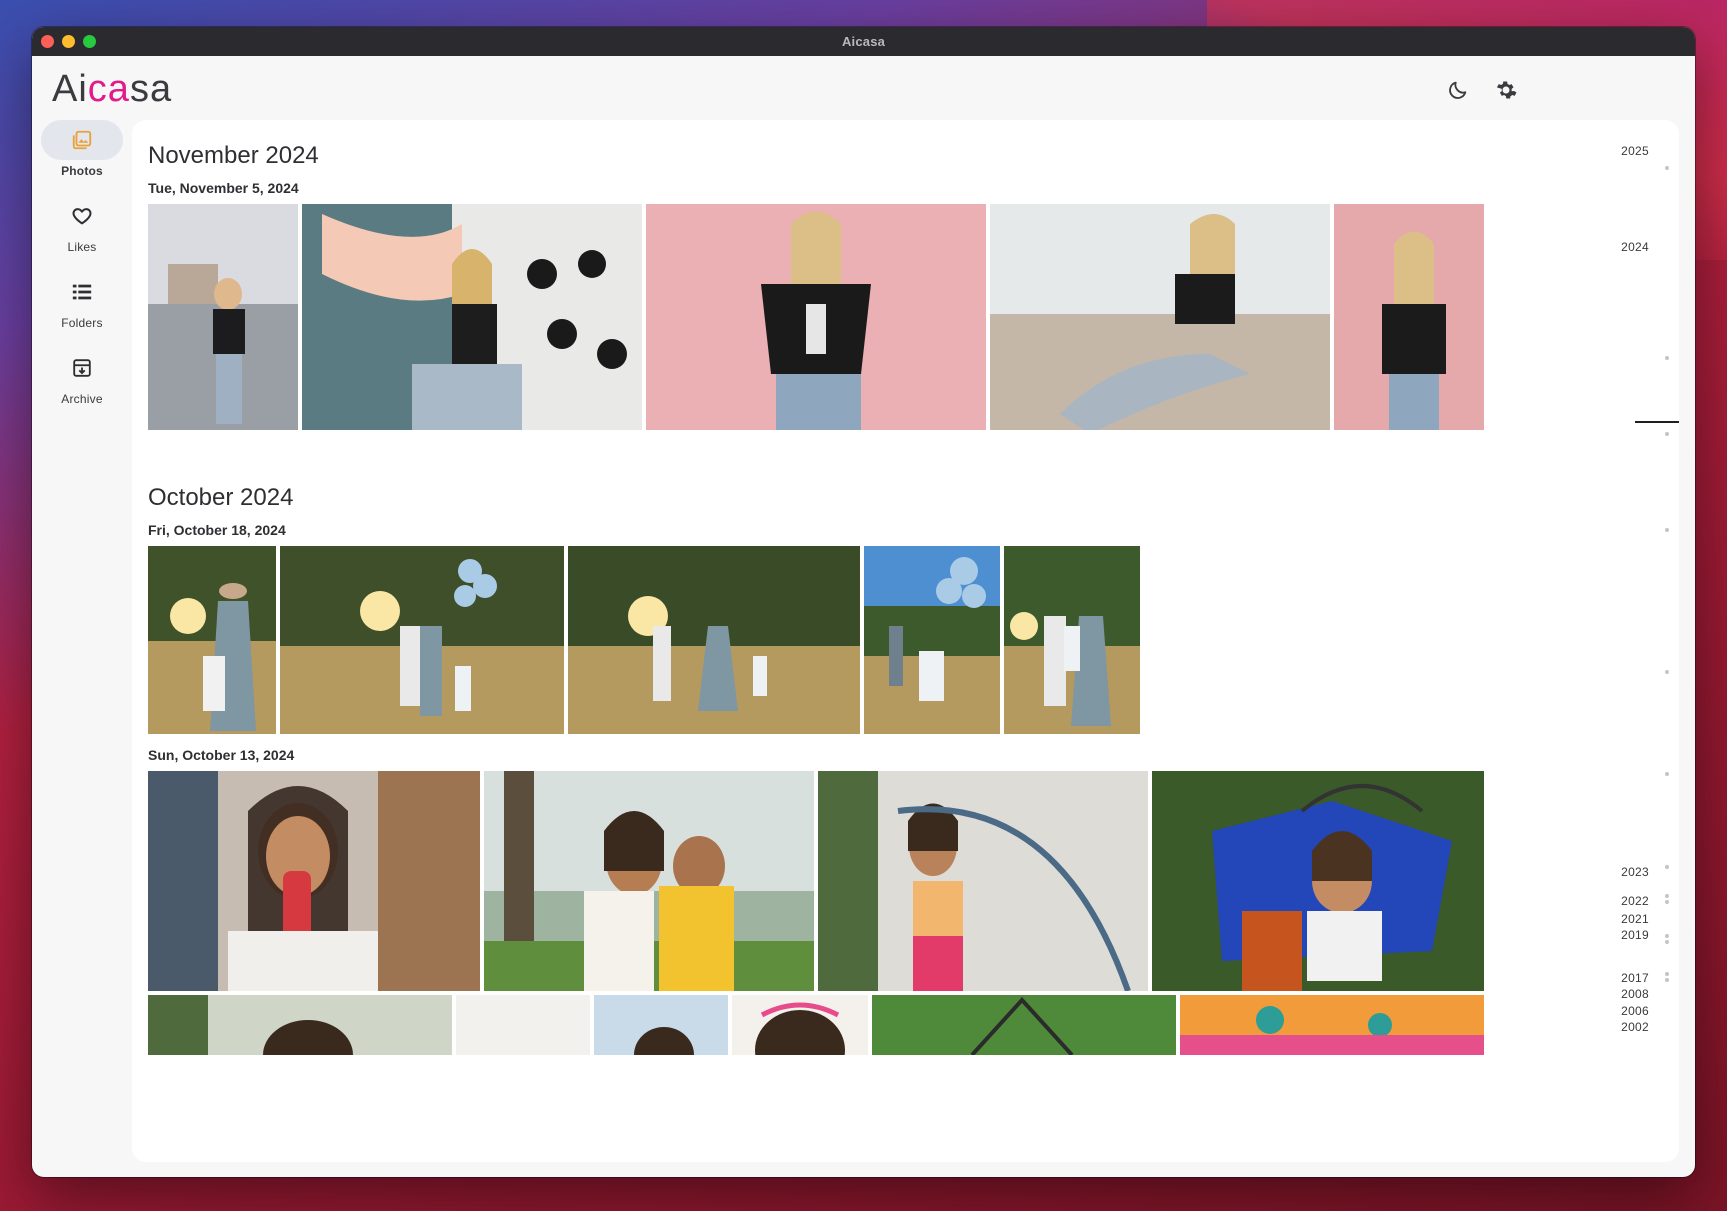  Describe the element at coordinates (1635, 872) in the screenshot. I see `scrubber-year: 2023` at that location.